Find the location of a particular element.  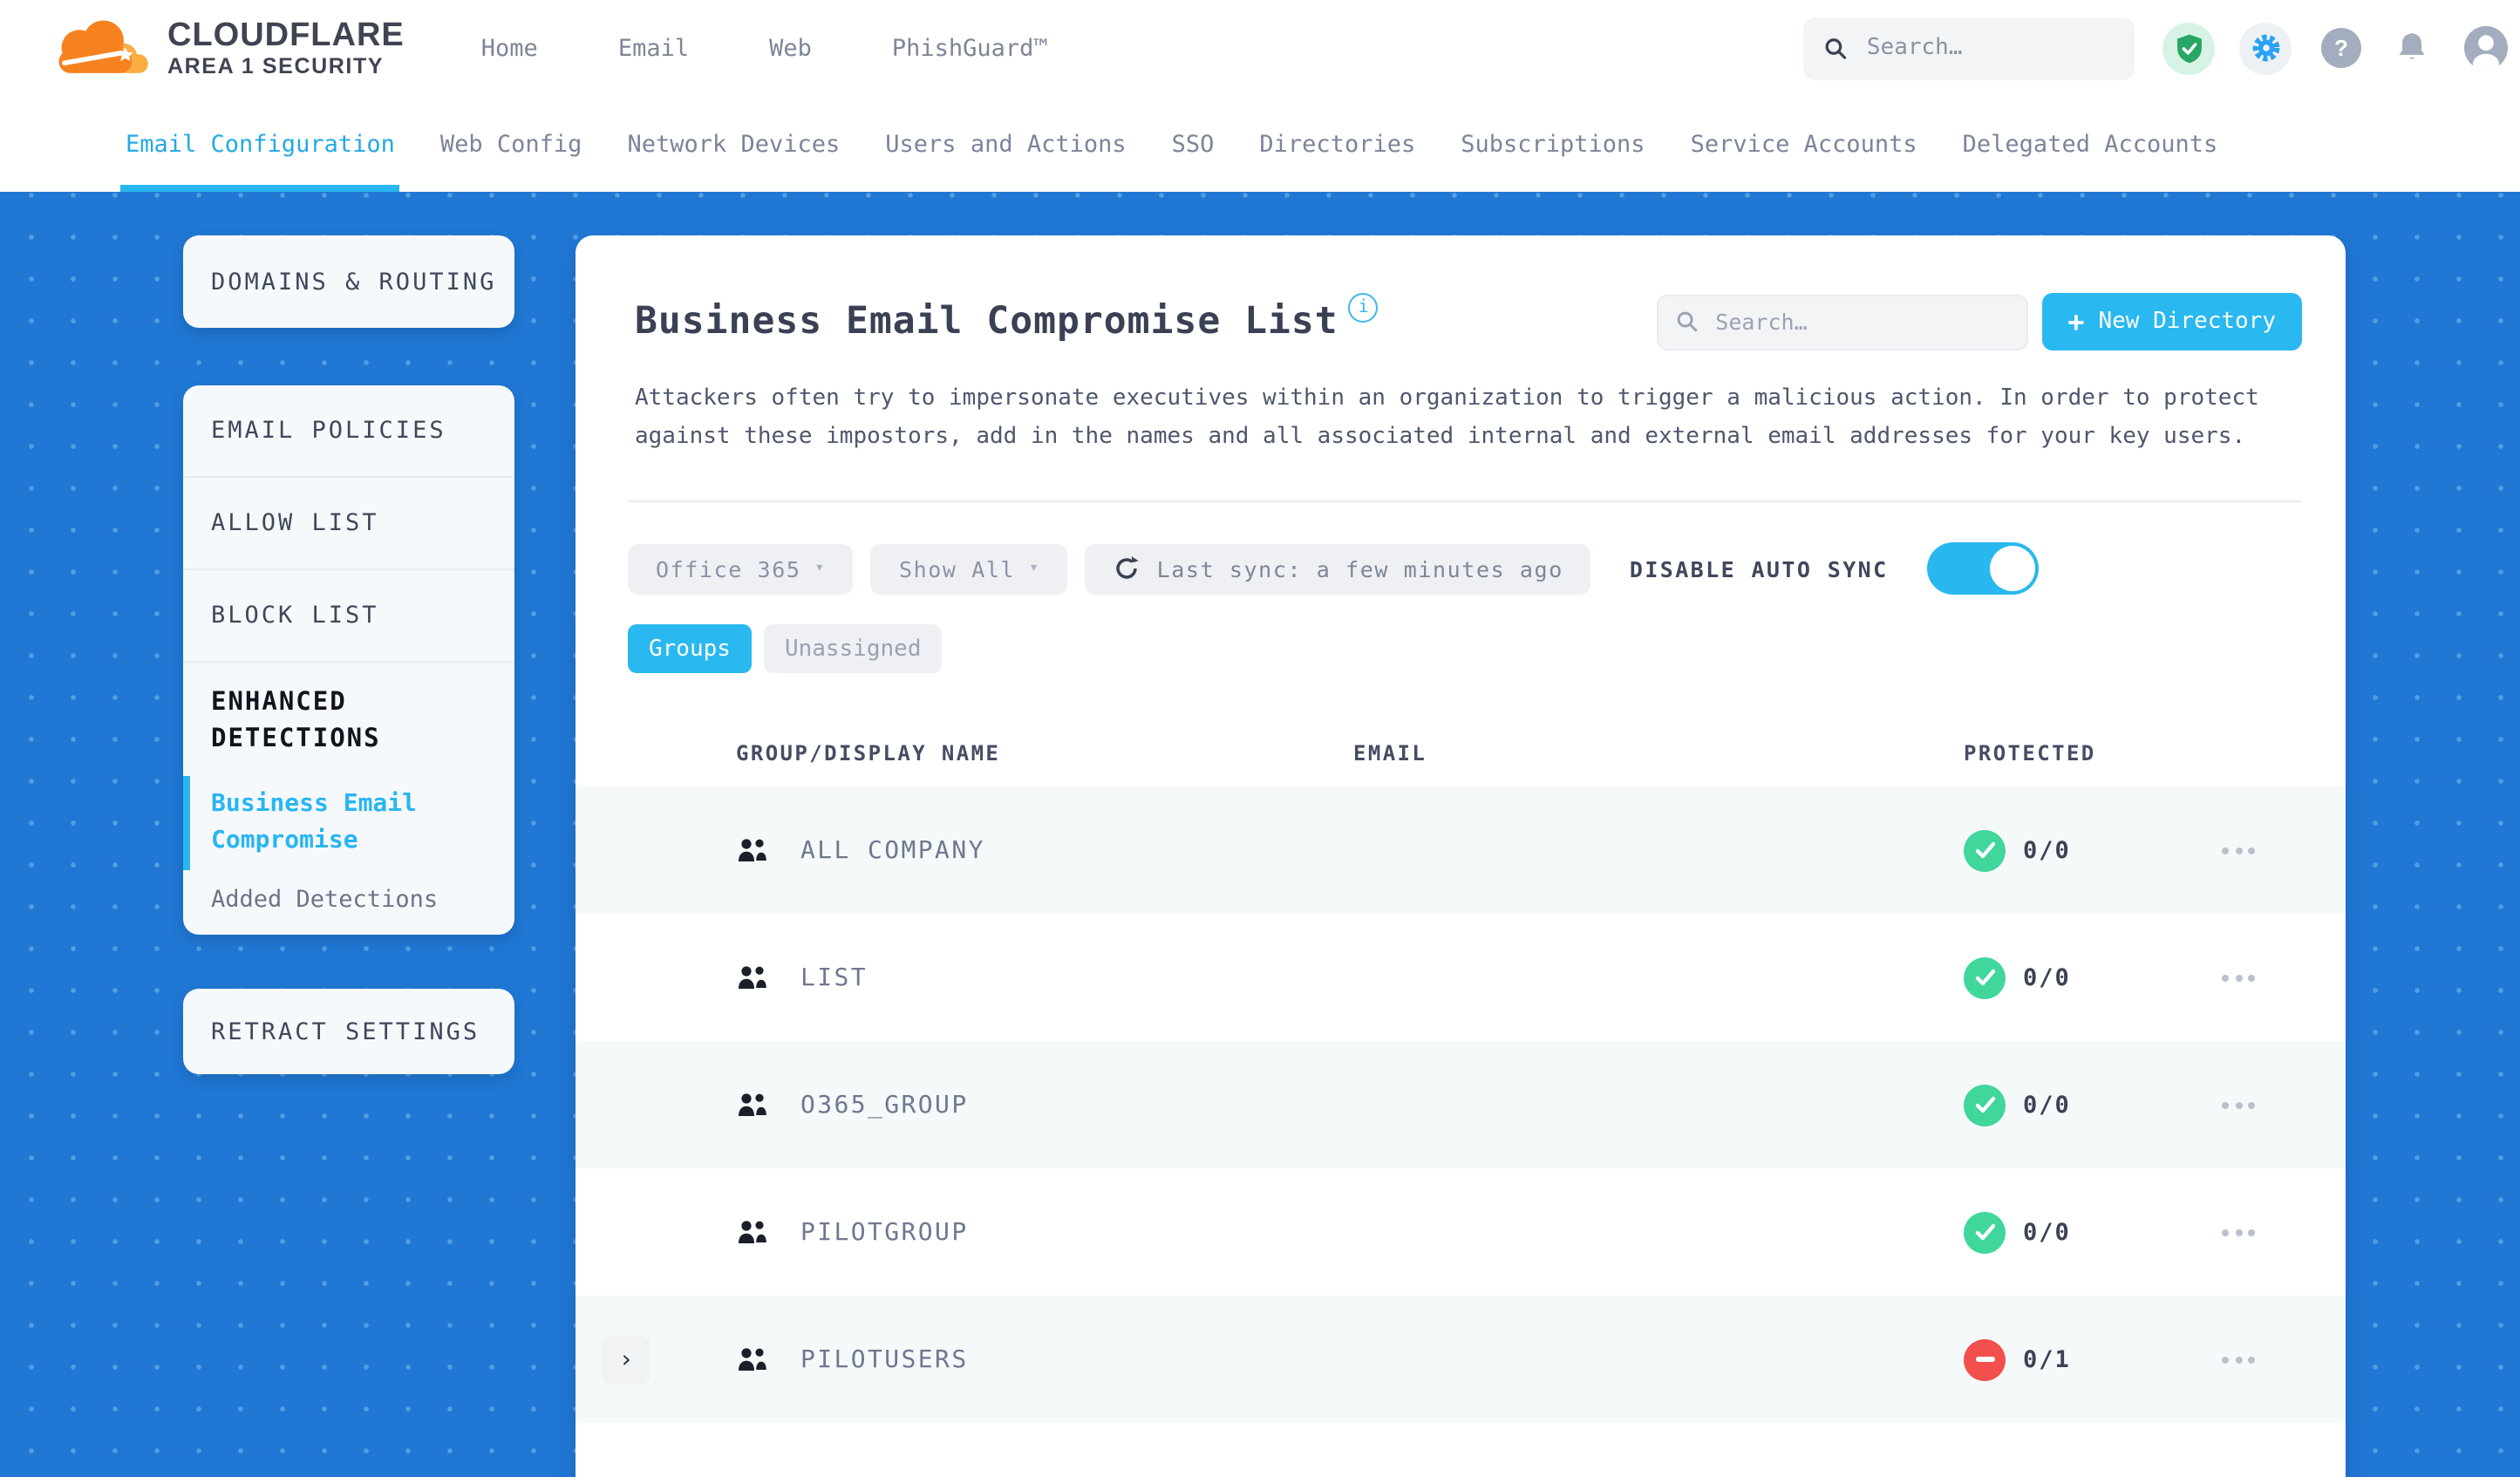

tab-sso: SSO is located at coordinates (1193, 144).